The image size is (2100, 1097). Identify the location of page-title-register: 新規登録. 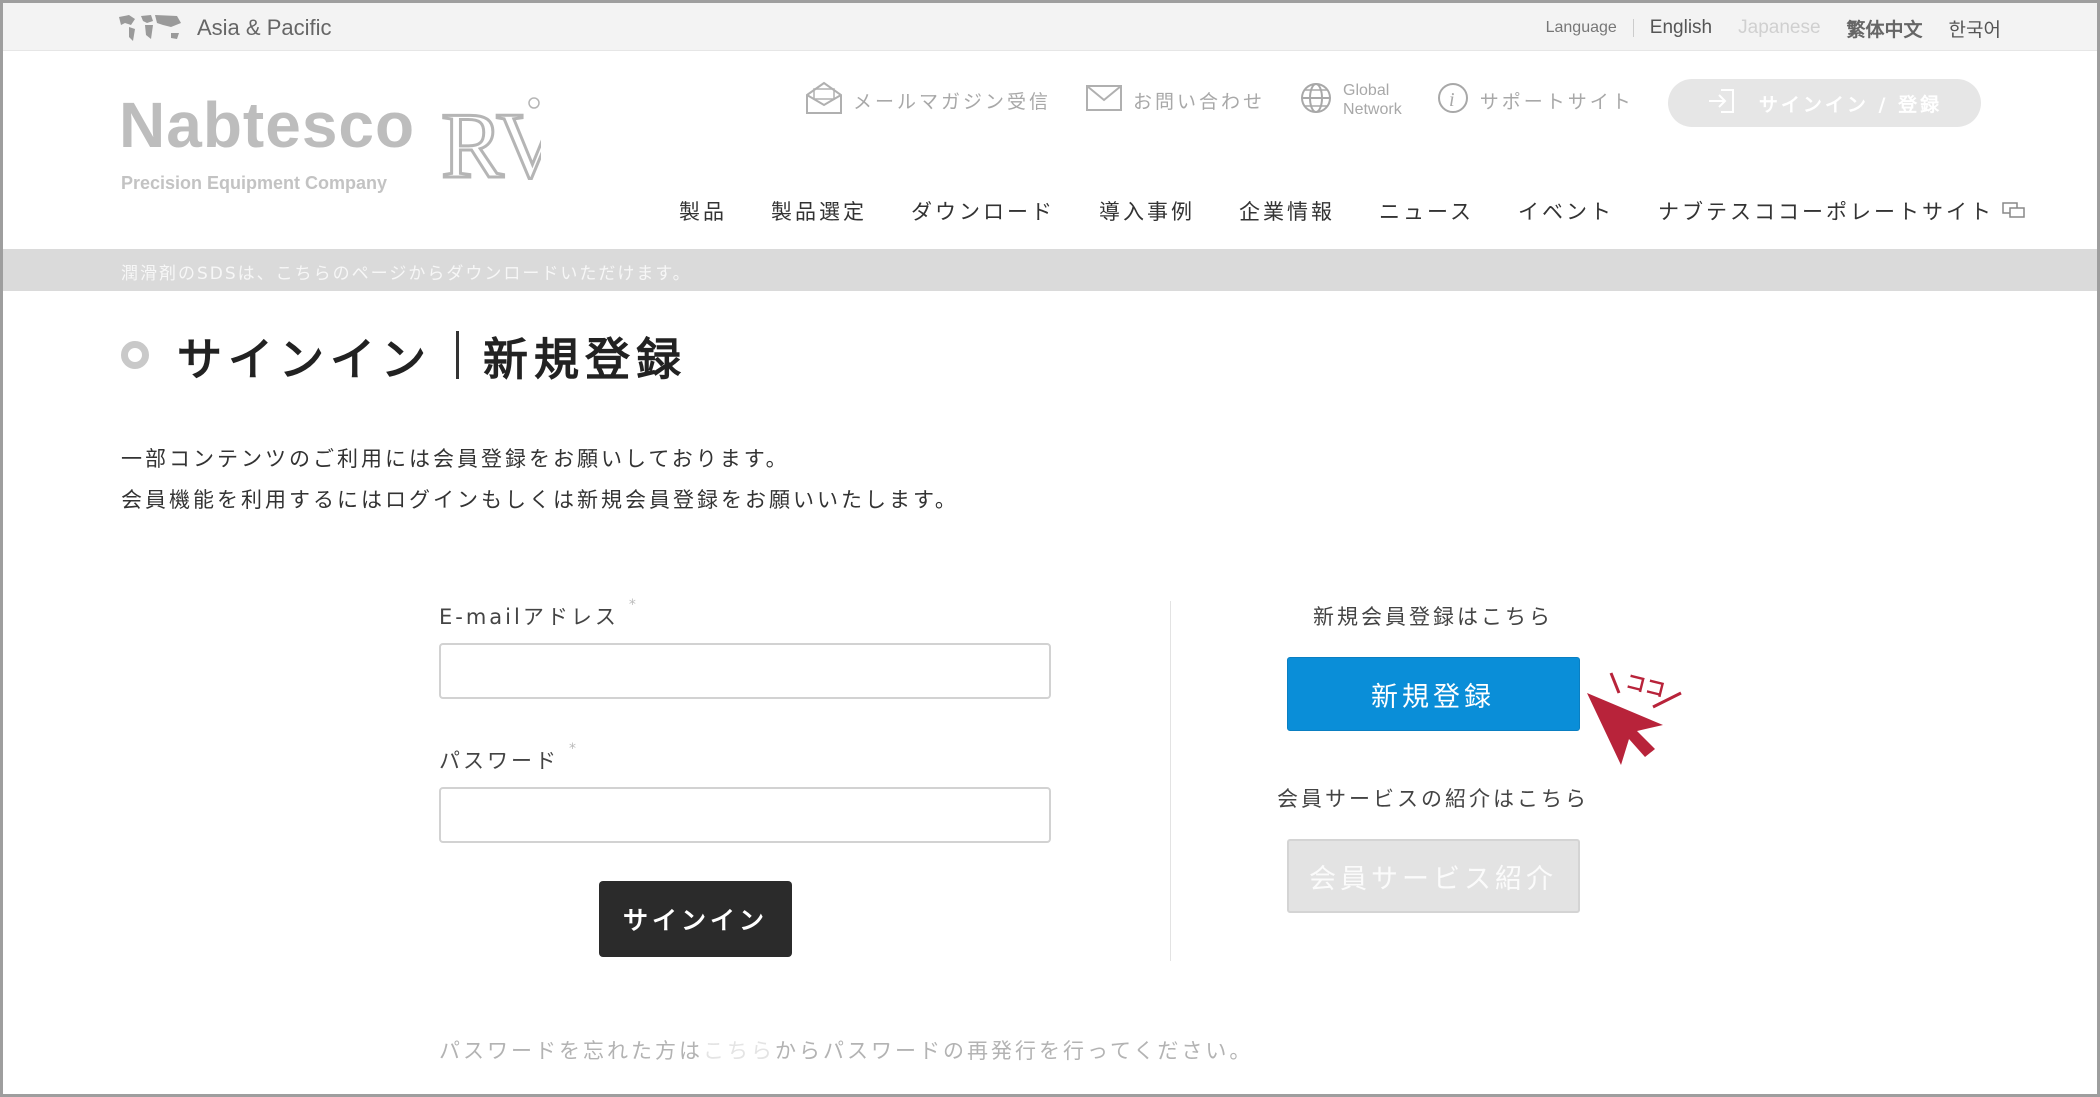
(585, 359).